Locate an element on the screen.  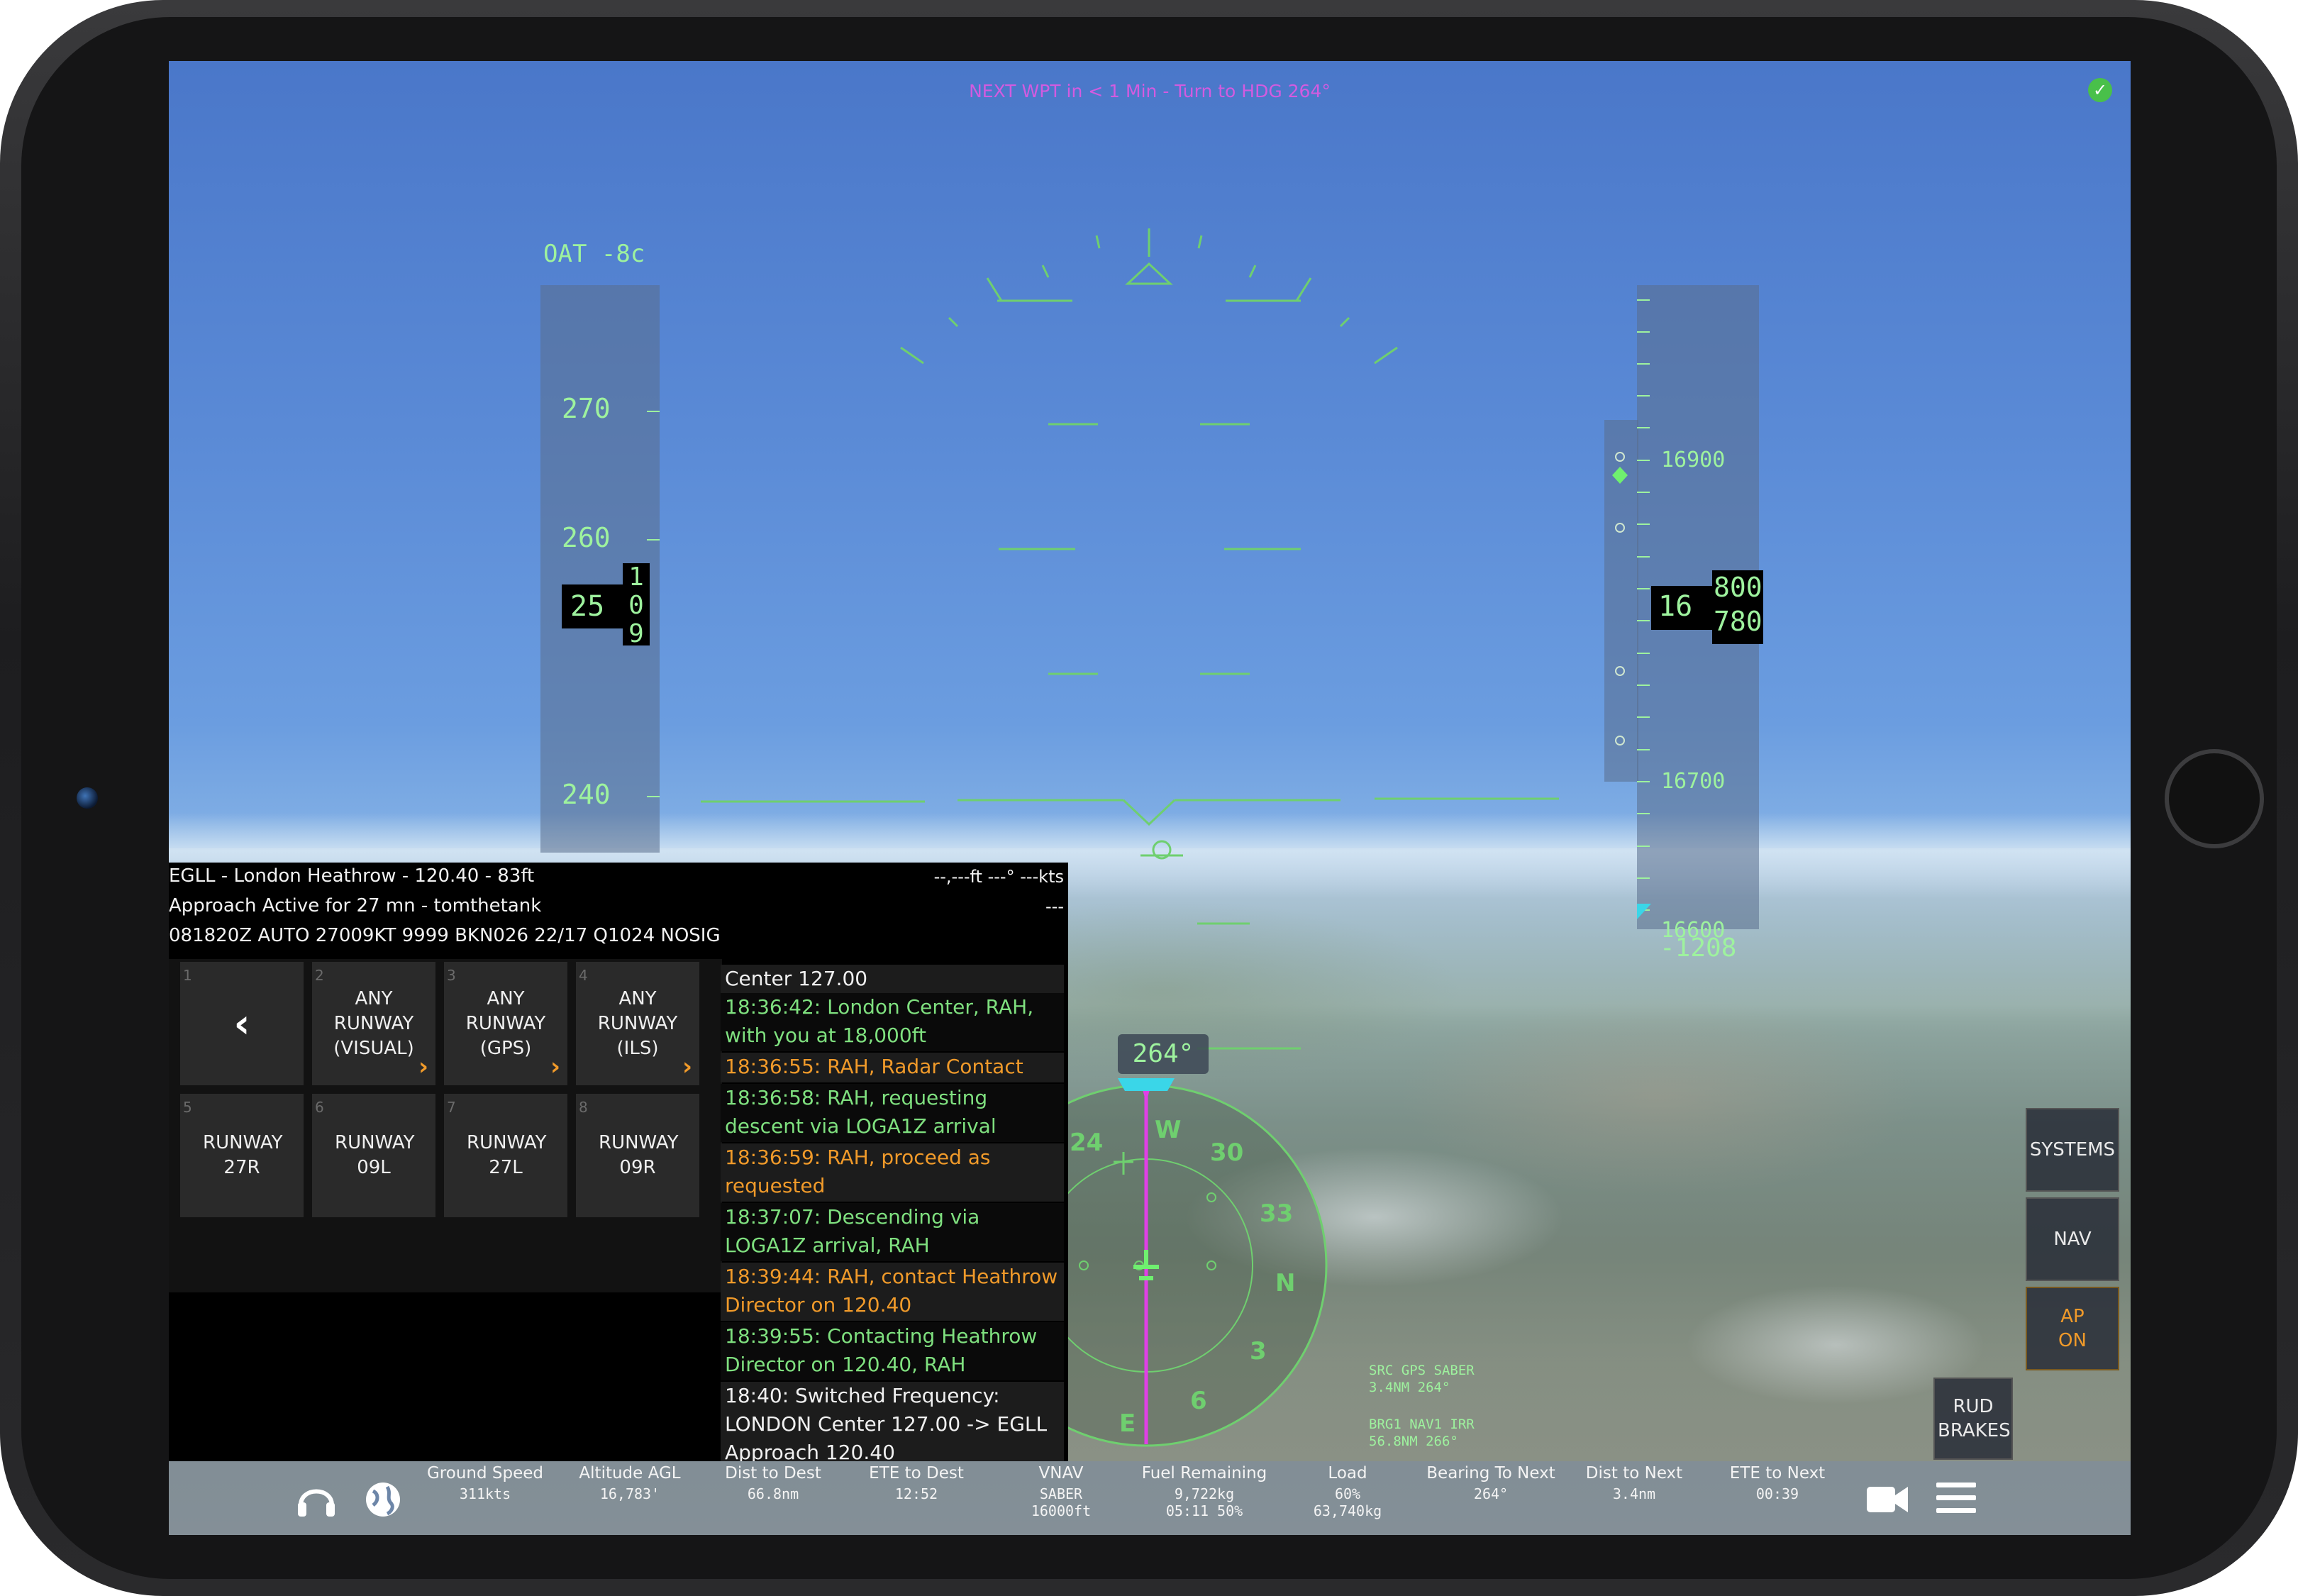
autopilot-label: AP ON is located at coordinates (2072, 1329).